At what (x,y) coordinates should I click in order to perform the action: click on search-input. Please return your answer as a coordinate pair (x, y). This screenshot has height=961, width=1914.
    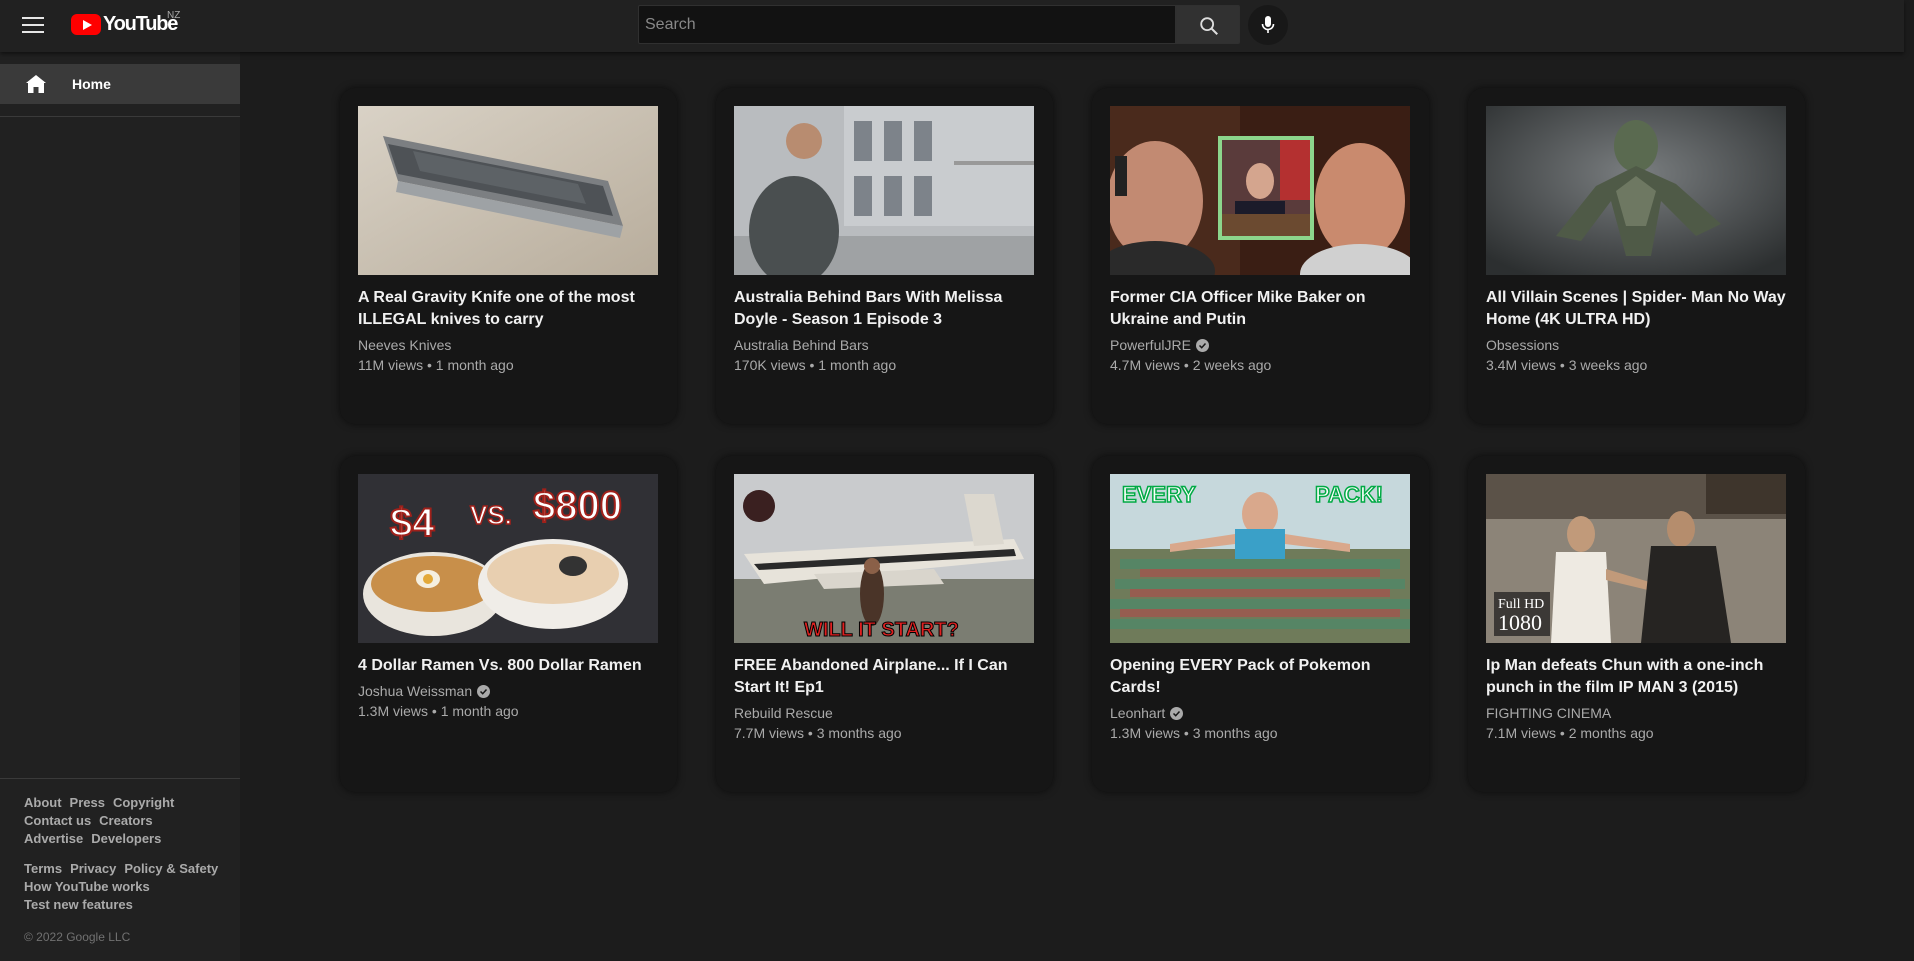
    Looking at the image, I should click on (907, 24).